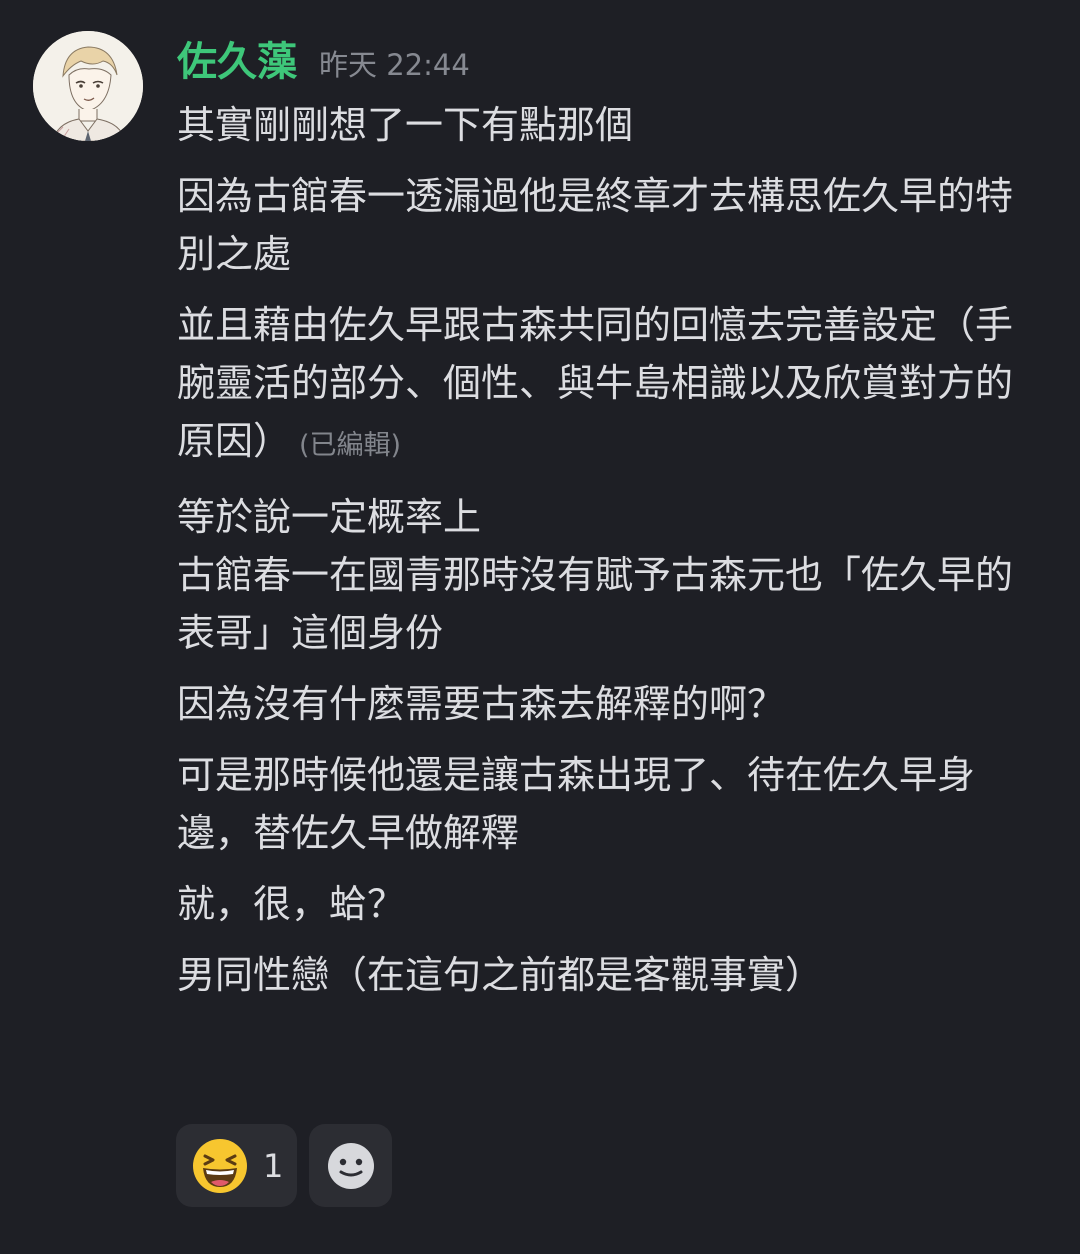  Describe the element at coordinates (329, 517) in the screenshot. I see `message-text: 等於說一定概率上` at that location.